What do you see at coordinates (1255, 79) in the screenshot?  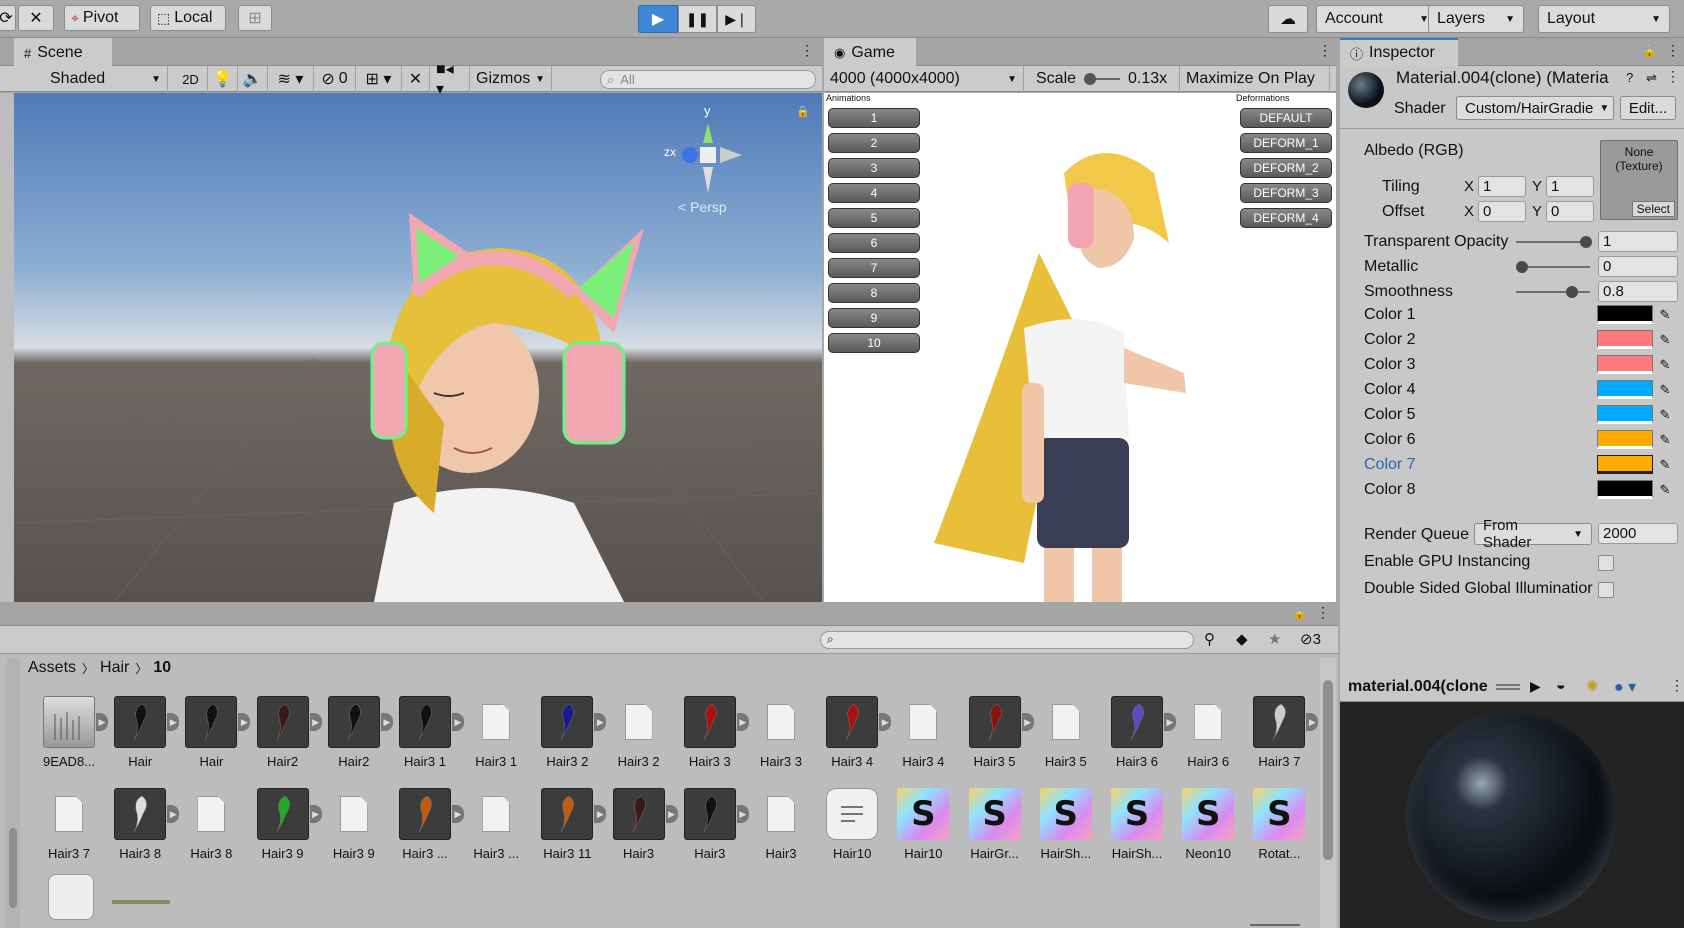 I see `maximize-on-play-toggle: Maximize On Play` at bounding box center [1255, 79].